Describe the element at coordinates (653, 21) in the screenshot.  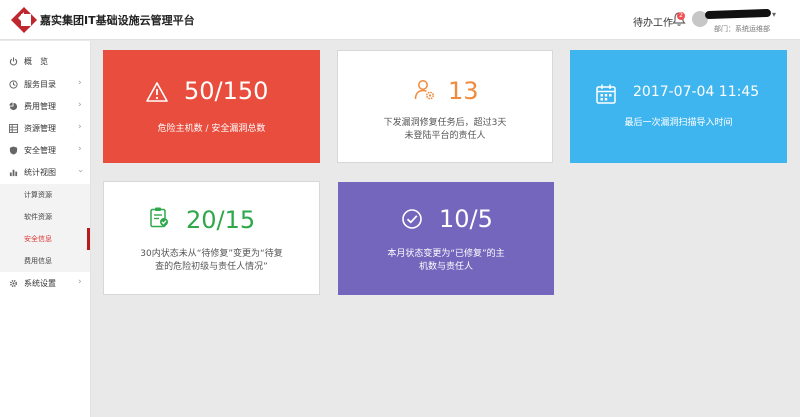
I see `todo-link: 待办工作` at that location.